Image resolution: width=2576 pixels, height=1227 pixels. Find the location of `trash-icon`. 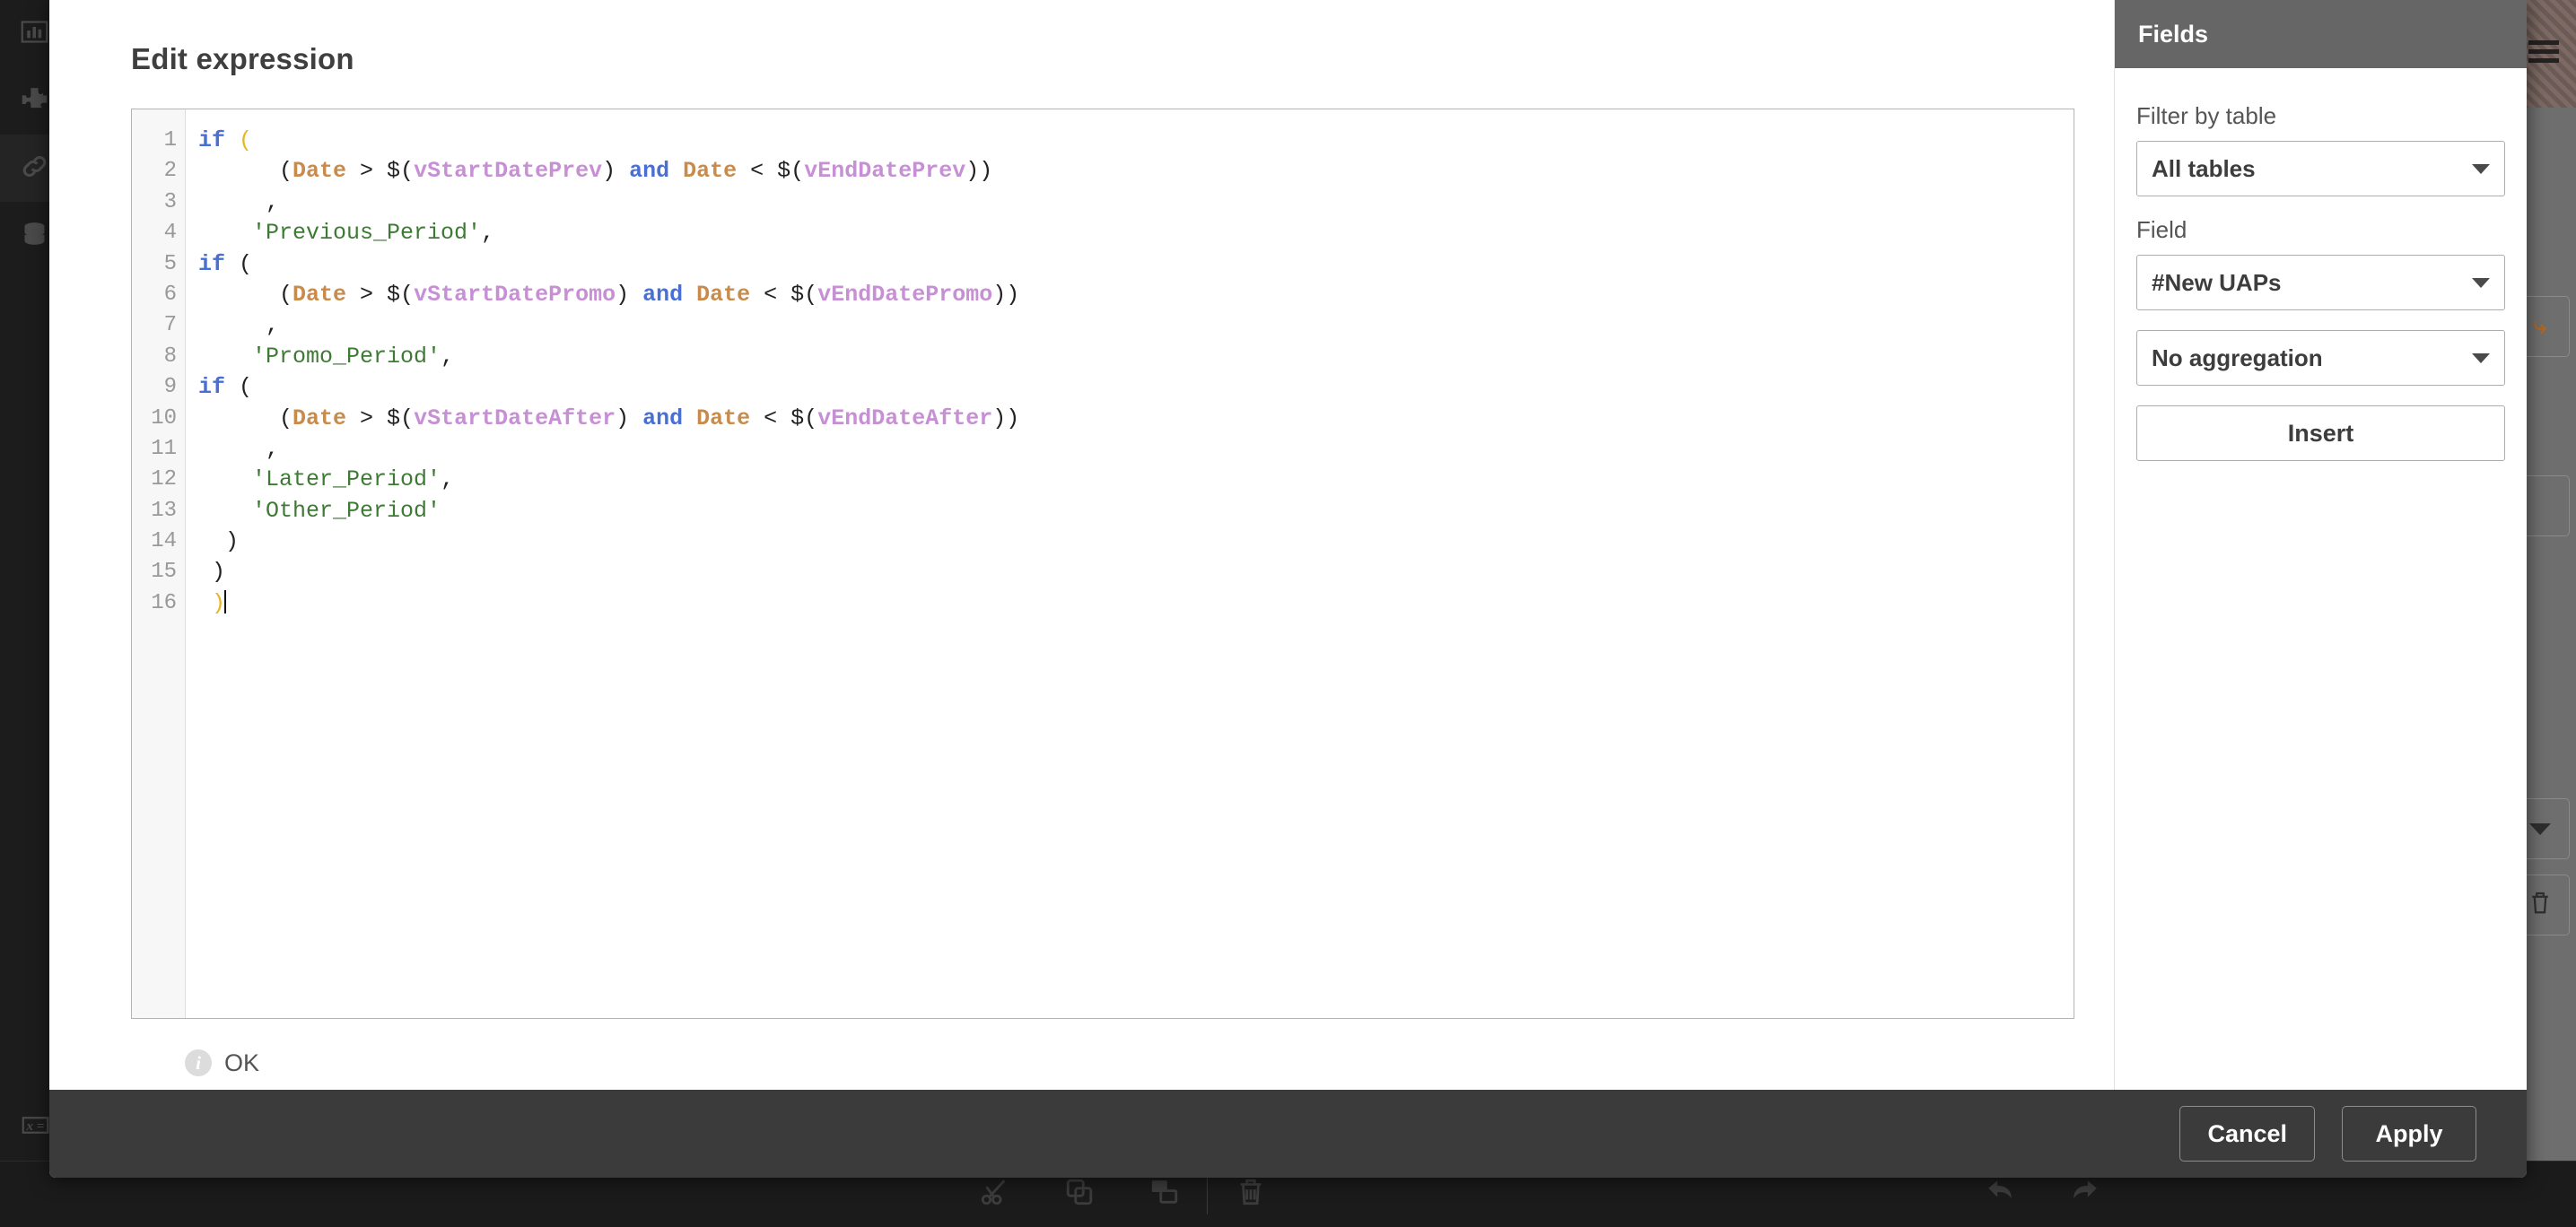

trash-icon is located at coordinates (2541, 905).